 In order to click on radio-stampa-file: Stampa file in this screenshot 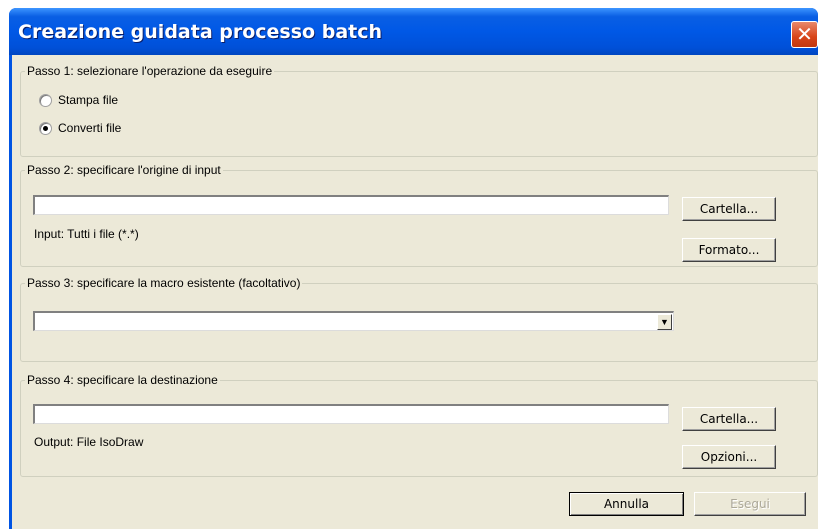, I will do `click(78, 100)`.